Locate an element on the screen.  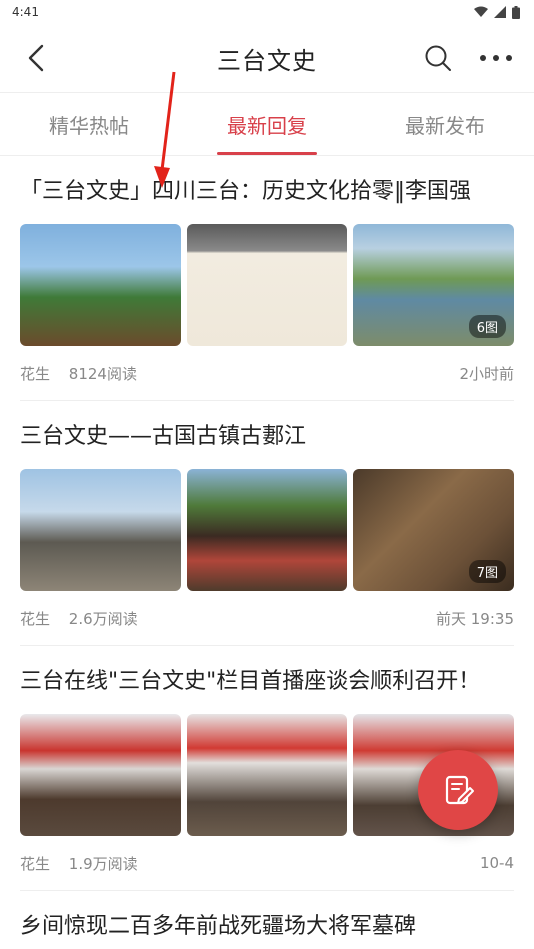
post-title: 三台文史——古国古镇古郪江 is located at coordinates (267, 437).